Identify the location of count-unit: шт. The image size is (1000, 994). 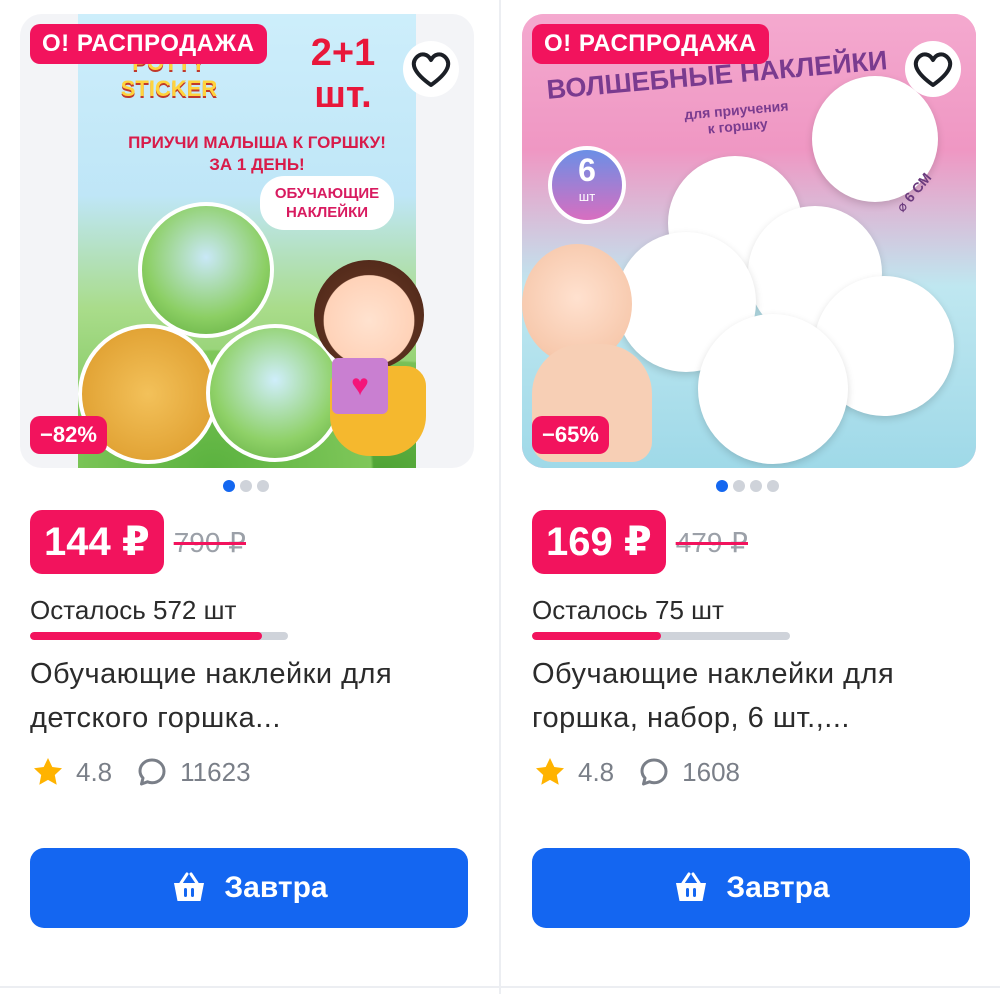
(587, 196).